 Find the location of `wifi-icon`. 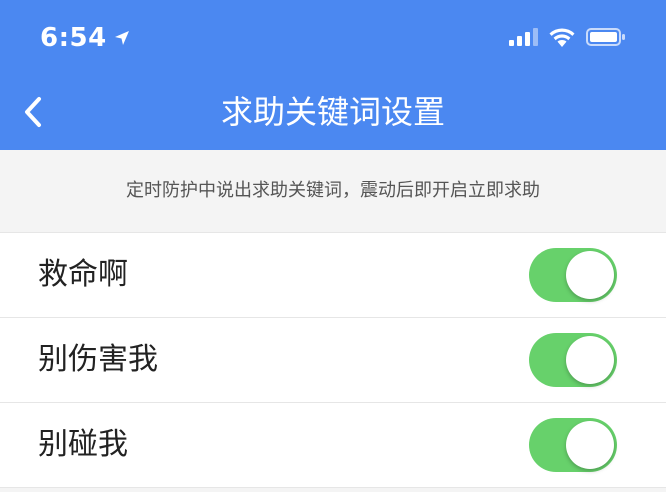

wifi-icon is located at coordinates (562, 37).